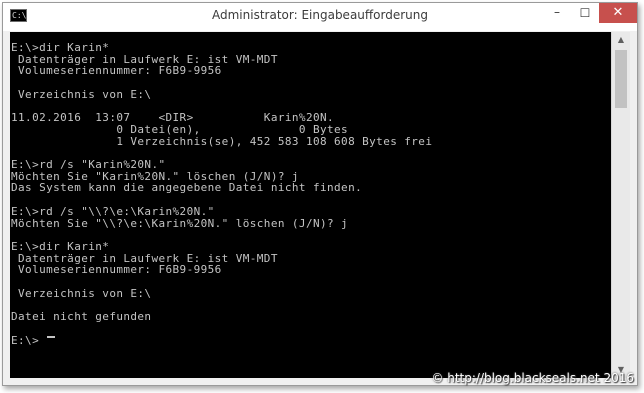 This screenshot has width=644, height=393. I want to click on console-line: Datei nicht gefunden, so click(81, 317).